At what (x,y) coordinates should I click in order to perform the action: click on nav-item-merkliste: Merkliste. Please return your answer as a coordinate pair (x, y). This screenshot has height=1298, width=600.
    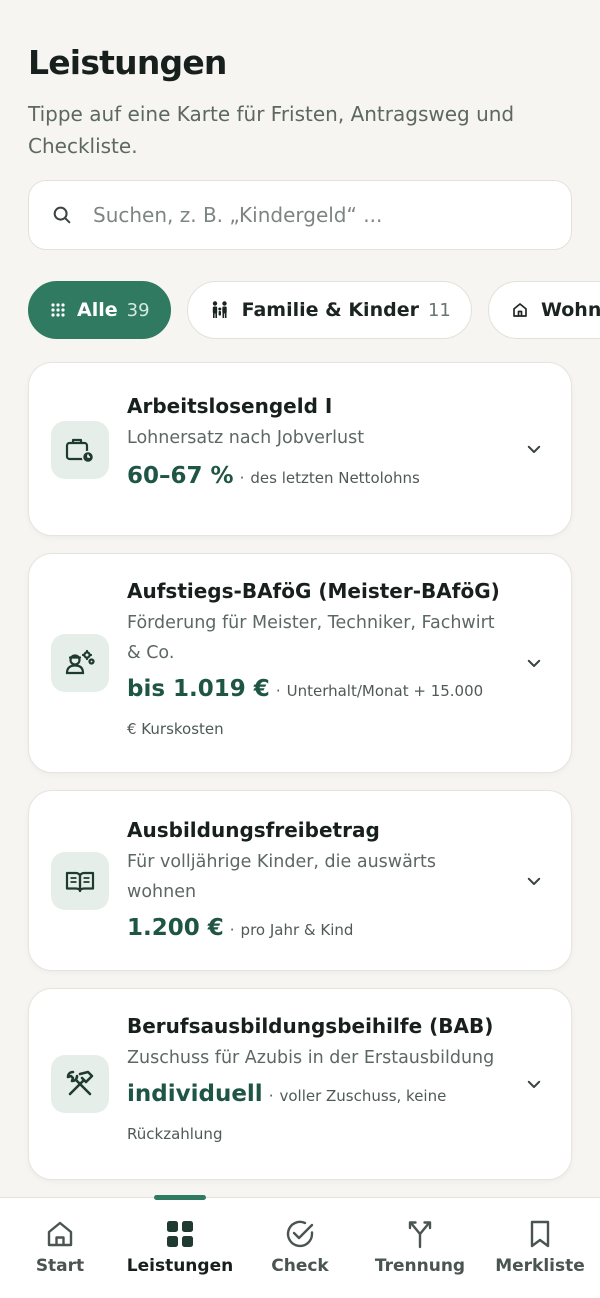
    Looking at the image, I should click on (540, 1248).